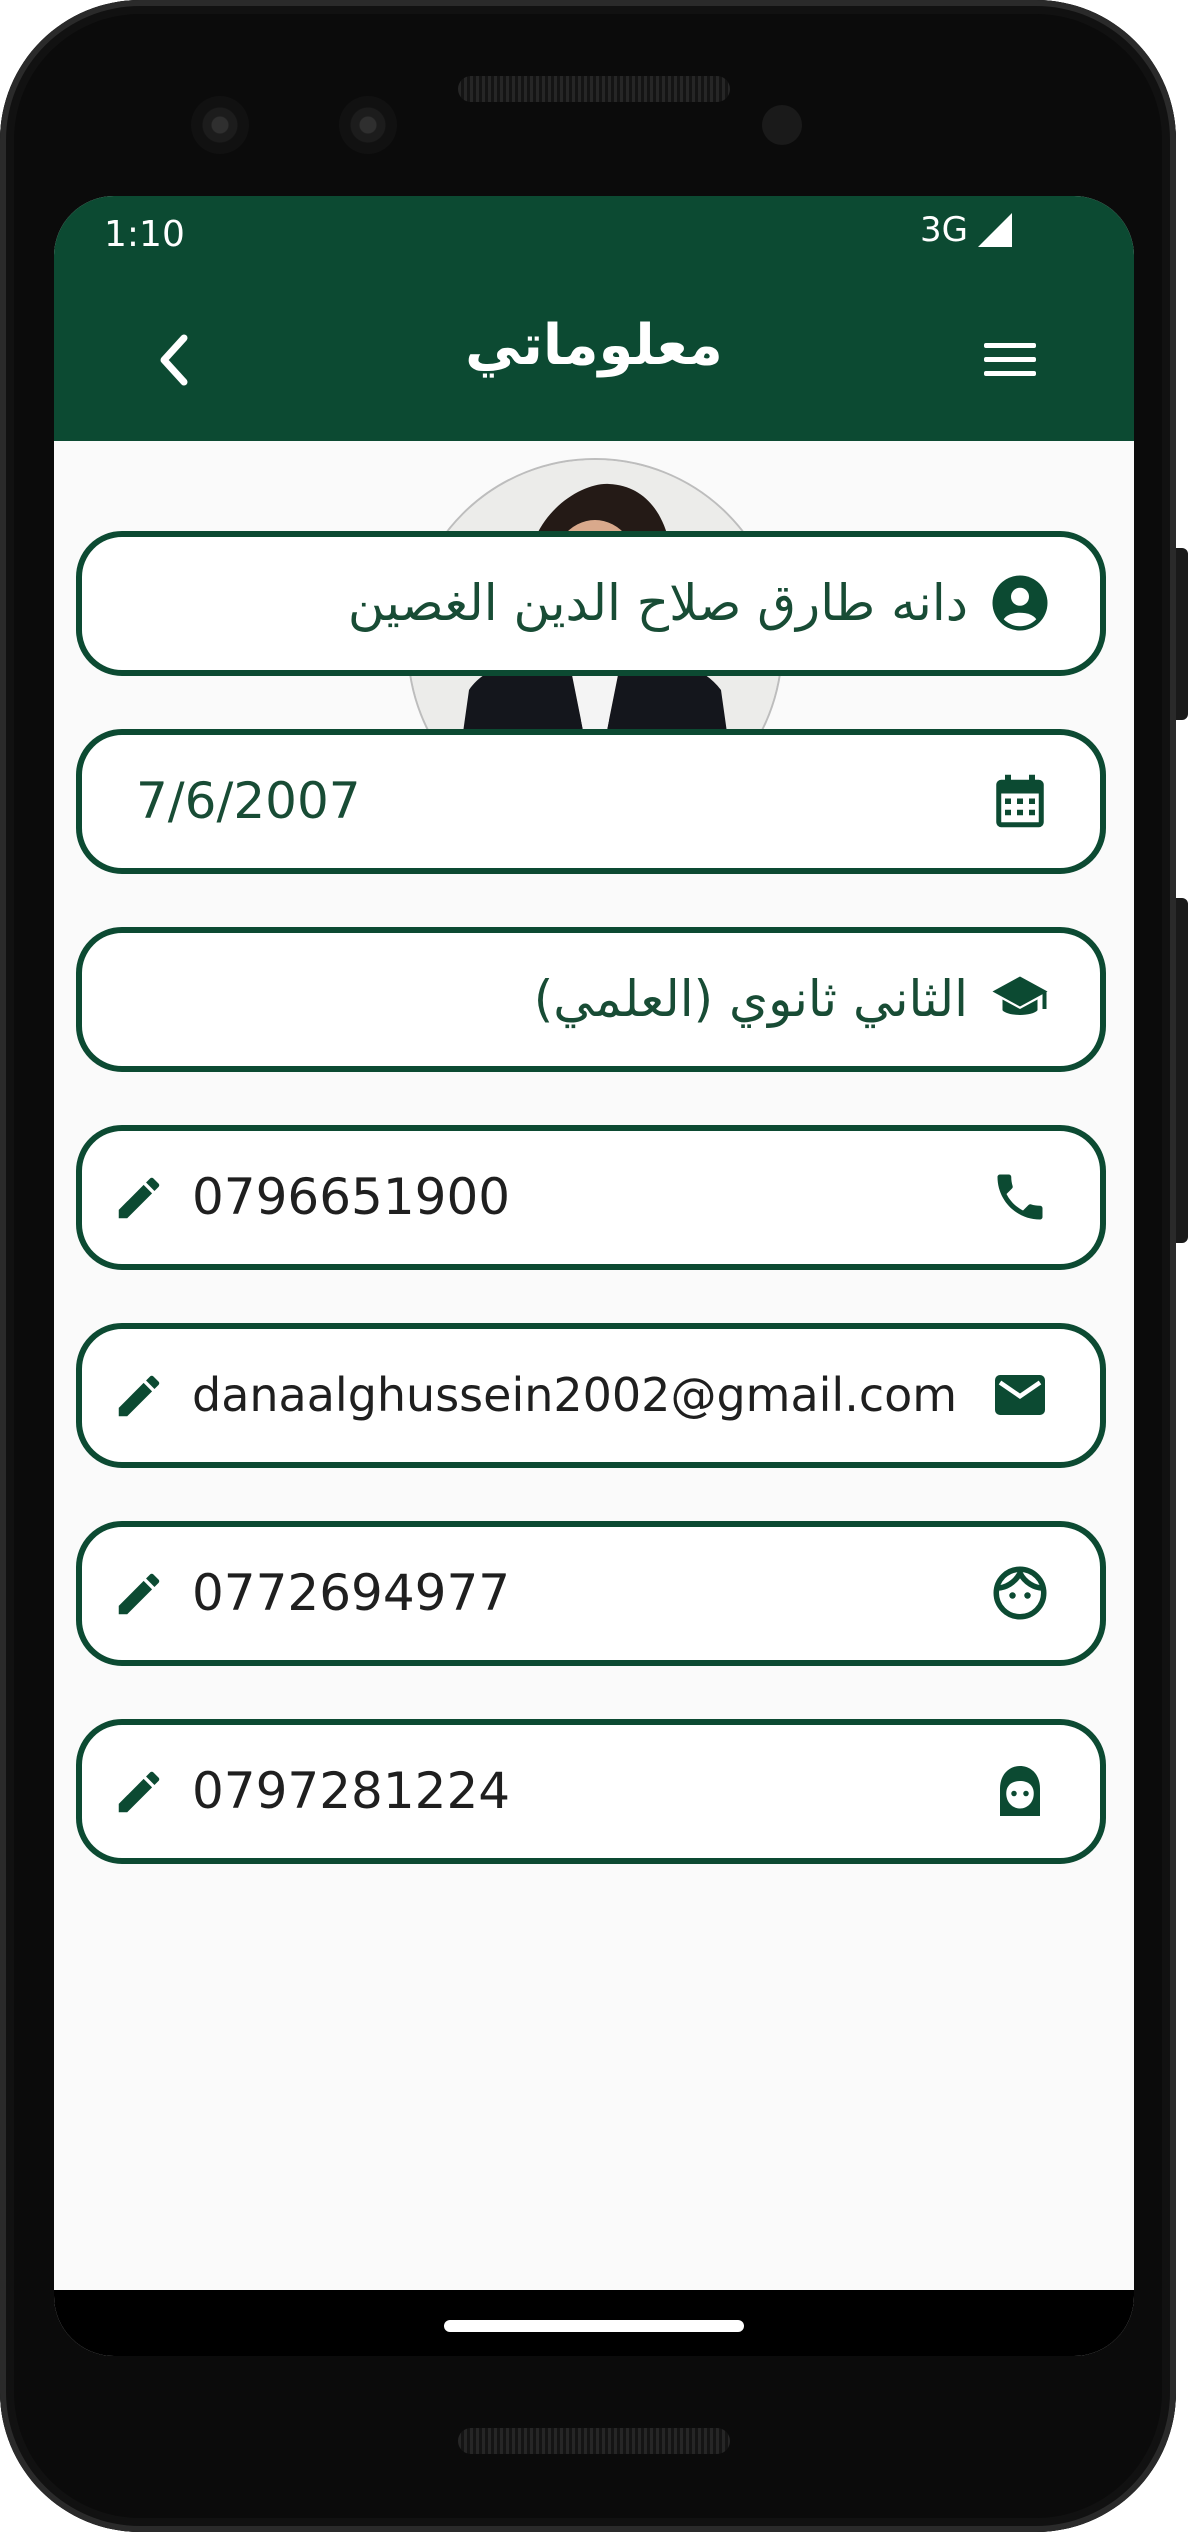 The width and height of the screenshot is (1194, 2532). I want to click on menu-button, so click(1010, 360).